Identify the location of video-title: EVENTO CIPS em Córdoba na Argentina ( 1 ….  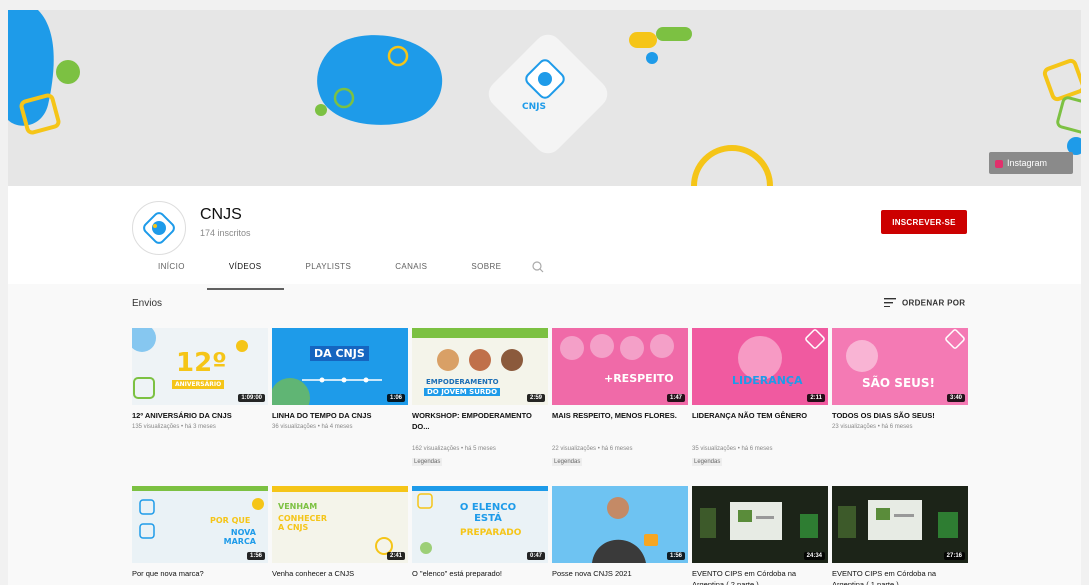
(899, 576).